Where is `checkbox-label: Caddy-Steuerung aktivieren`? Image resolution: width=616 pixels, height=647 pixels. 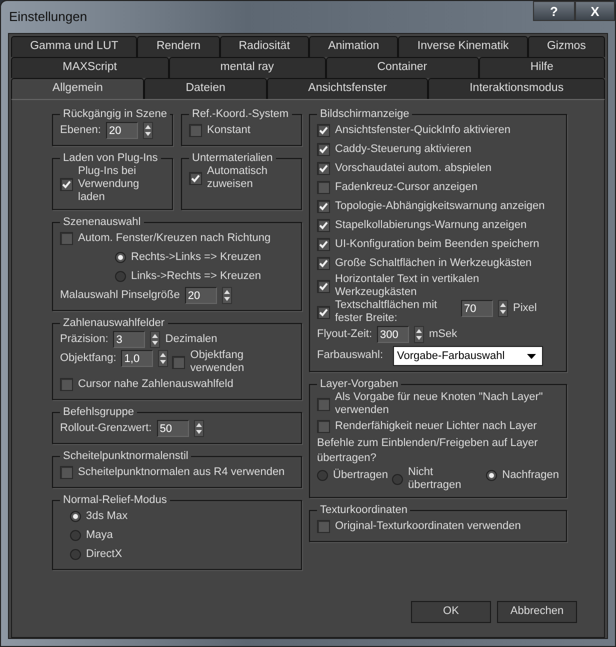
checkbox-label: Caddy-Steuerung aktivieren is located at coordinates (403, 149).